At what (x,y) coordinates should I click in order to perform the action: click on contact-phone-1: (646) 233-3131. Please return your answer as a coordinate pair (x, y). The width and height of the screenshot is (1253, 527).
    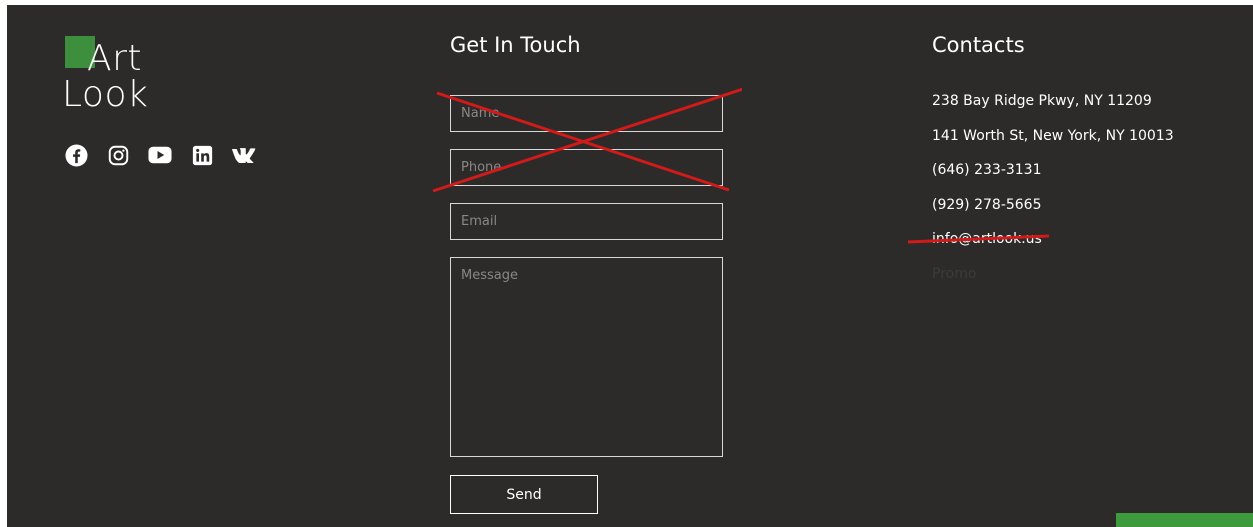
    Looking at the image, I should click on (987, 170).